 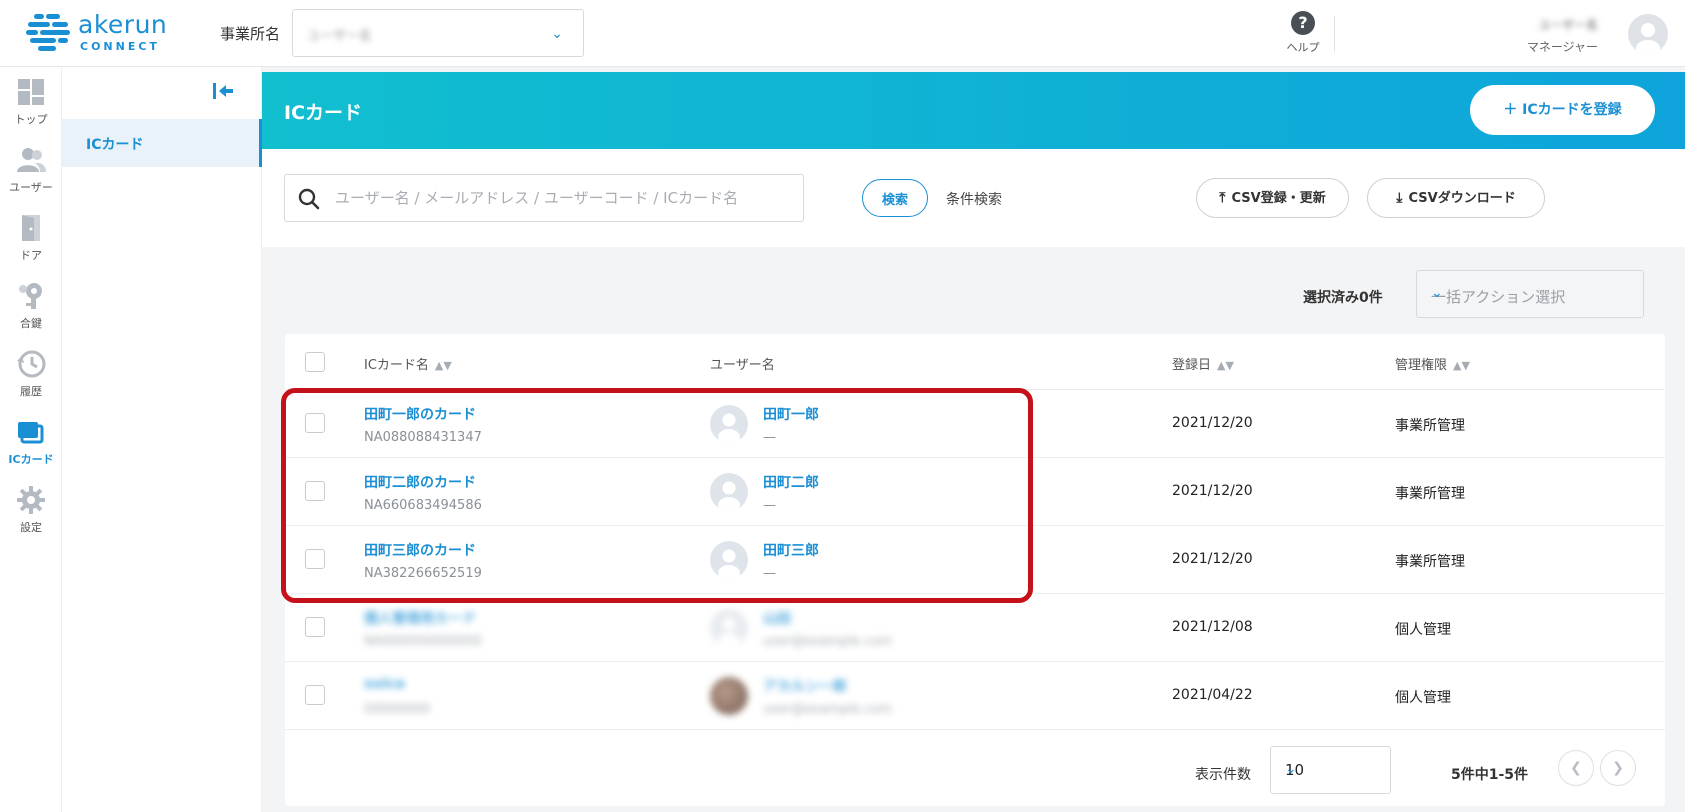 What do you see at coordinates (1212, 627) in the screenshot?
I see `registered-date: 2021/12/08` at bounding box center [1212, 627].